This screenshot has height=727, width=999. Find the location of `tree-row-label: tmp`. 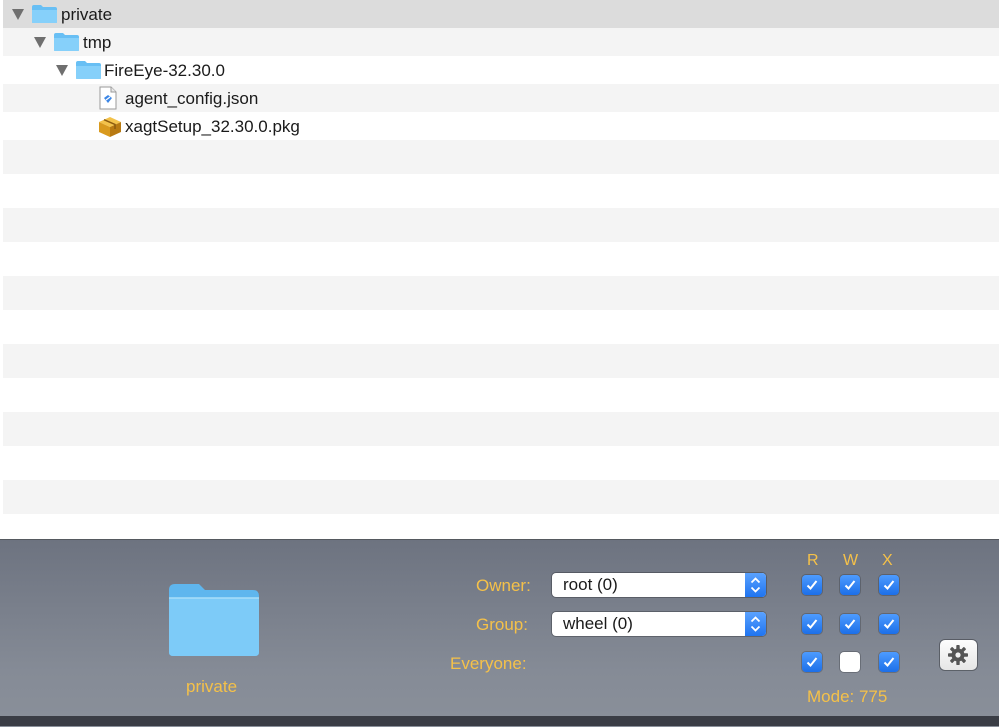

tree-row-label: tmp is located at coordinates (97, 42).